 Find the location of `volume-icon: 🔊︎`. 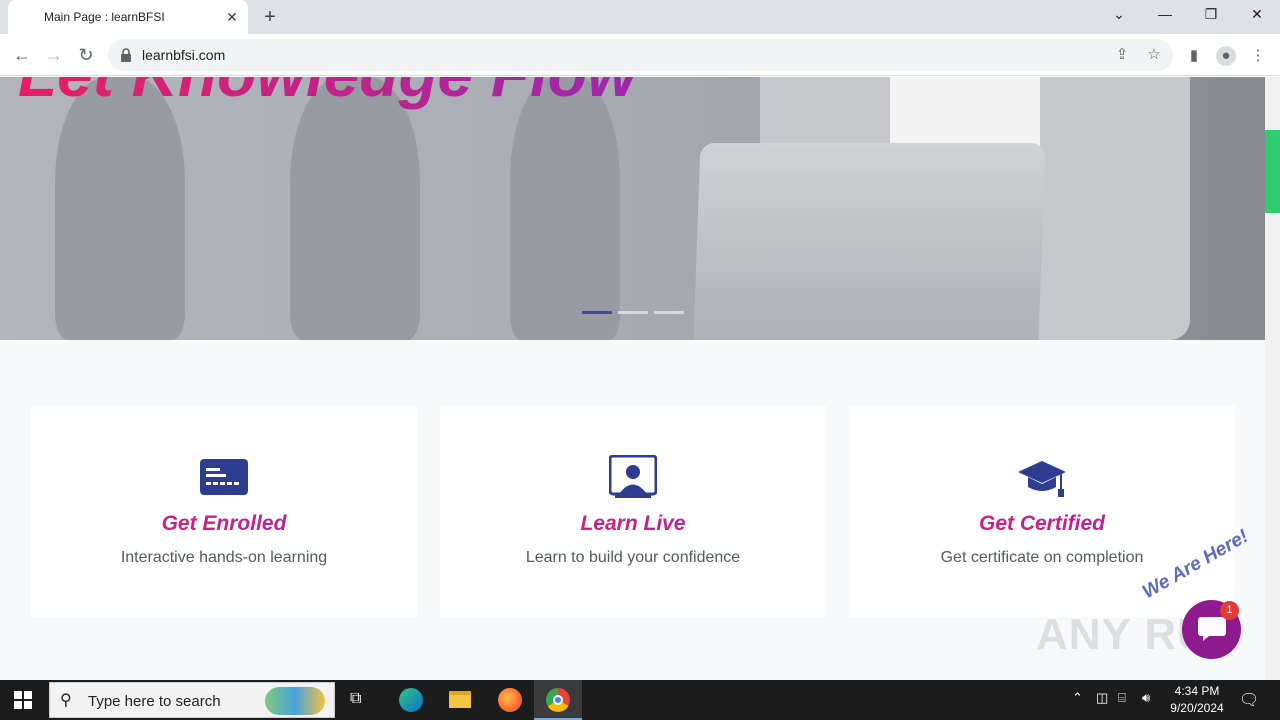

volume-icon: 🔊︎ is located at coordinates (1146, 698).